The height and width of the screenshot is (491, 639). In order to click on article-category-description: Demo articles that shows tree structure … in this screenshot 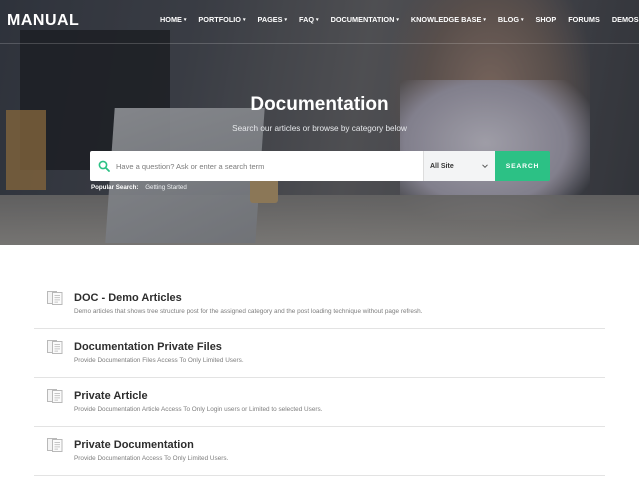, I will do `click(248, 311)`.